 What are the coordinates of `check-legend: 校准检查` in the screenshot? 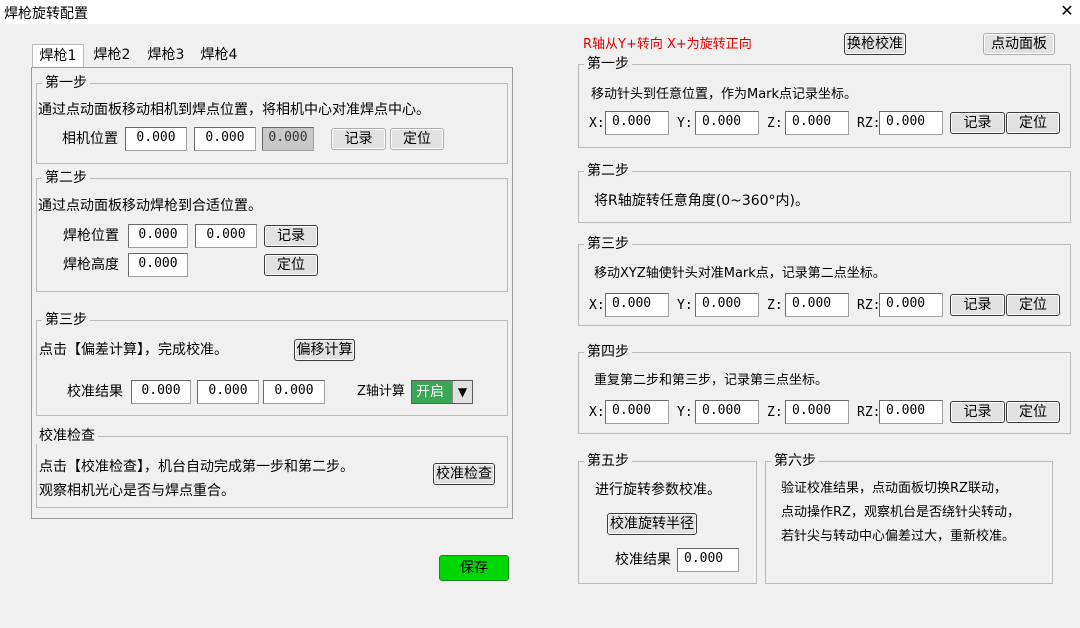 It's located at (67, 436).